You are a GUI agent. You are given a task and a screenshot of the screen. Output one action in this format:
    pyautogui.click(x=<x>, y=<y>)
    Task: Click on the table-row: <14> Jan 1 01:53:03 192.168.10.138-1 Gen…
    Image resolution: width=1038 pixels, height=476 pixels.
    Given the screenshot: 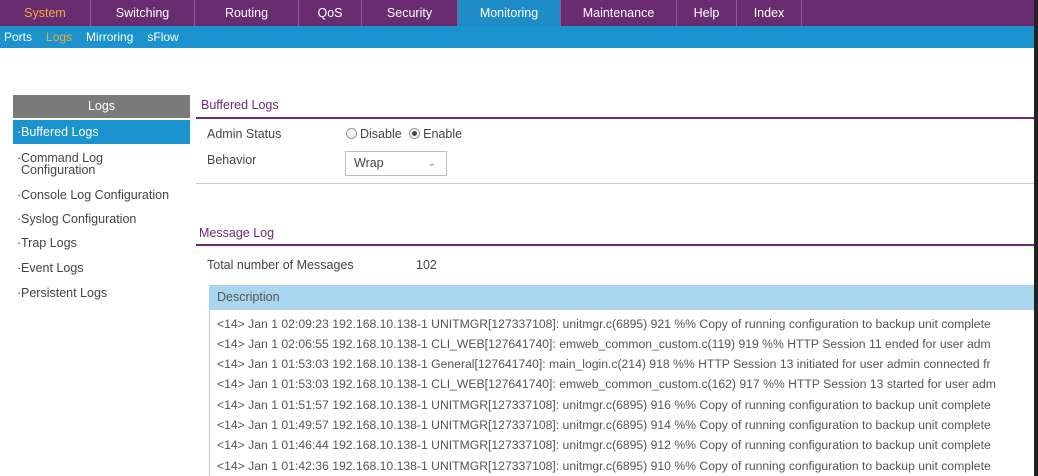 What is the action you would take?
    pyautogui.click(x=604, y=364)
    